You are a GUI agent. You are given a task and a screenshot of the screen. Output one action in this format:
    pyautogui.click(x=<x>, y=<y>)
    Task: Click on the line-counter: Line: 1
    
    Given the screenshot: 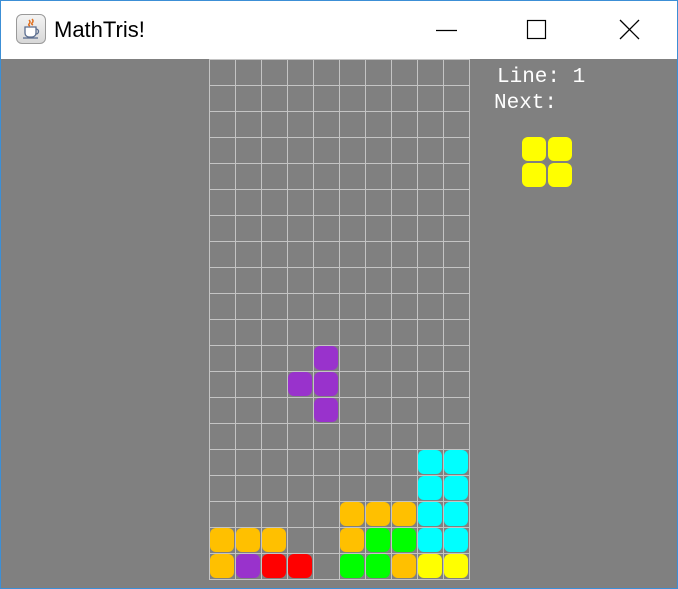 What is the action you would take?
    pyautogui.click(x=541, y=78)
    